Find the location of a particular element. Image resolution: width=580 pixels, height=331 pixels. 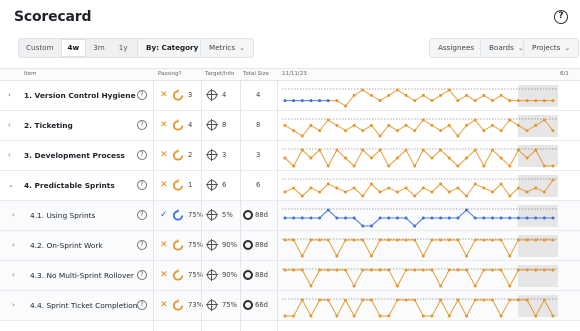

sparkline-chart is located at coordinates (420, 156).